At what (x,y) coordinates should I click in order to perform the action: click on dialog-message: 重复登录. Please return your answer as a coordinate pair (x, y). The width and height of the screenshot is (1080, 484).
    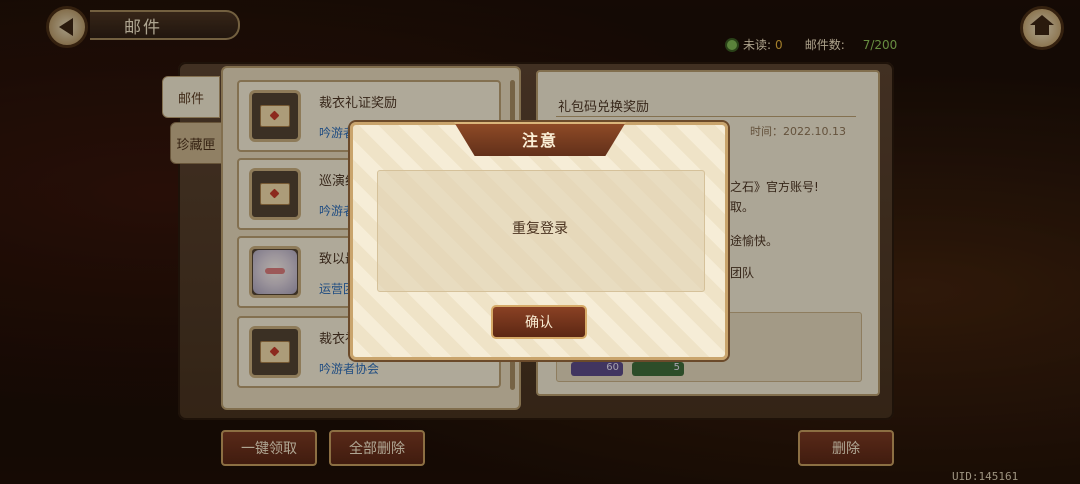
    Looking at the image, I should click on (540, 229).